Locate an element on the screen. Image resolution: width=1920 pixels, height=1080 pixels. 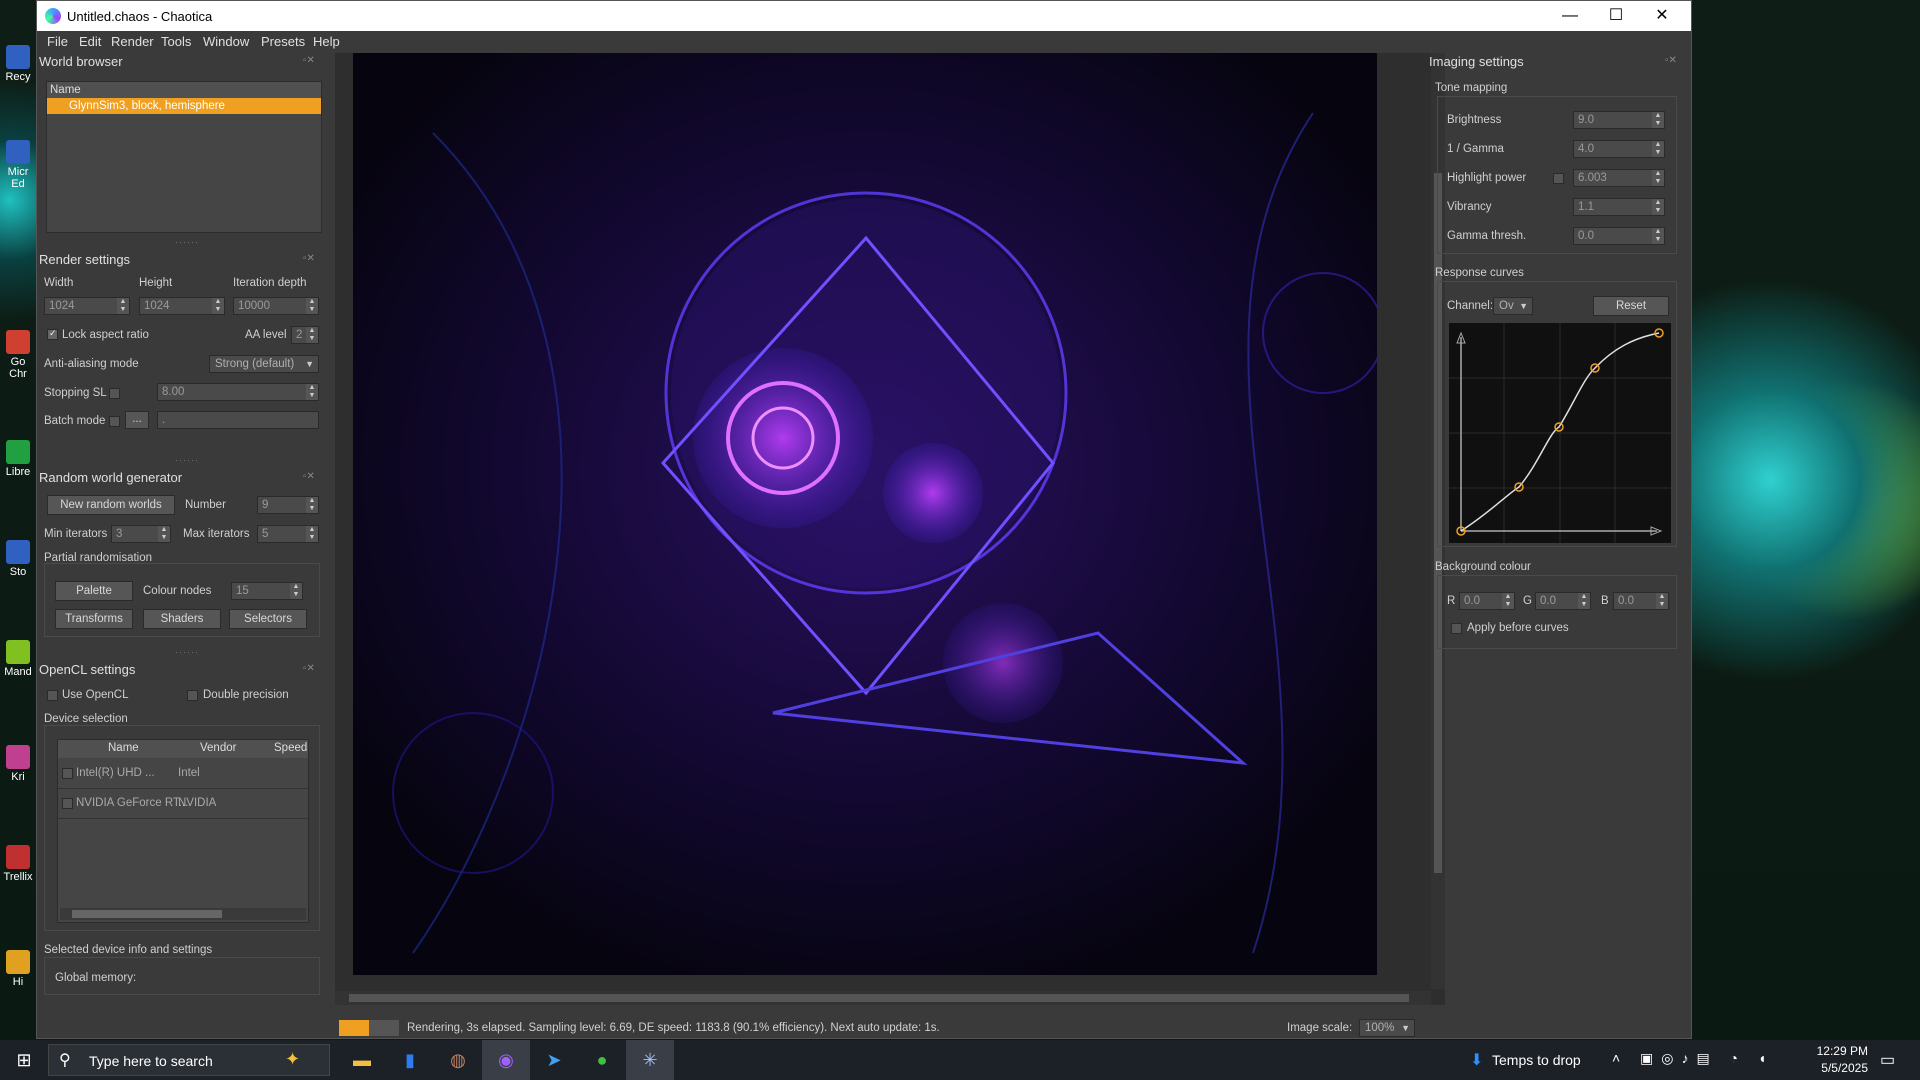
close-button: ✕ is located at coordinates (1662, 16).